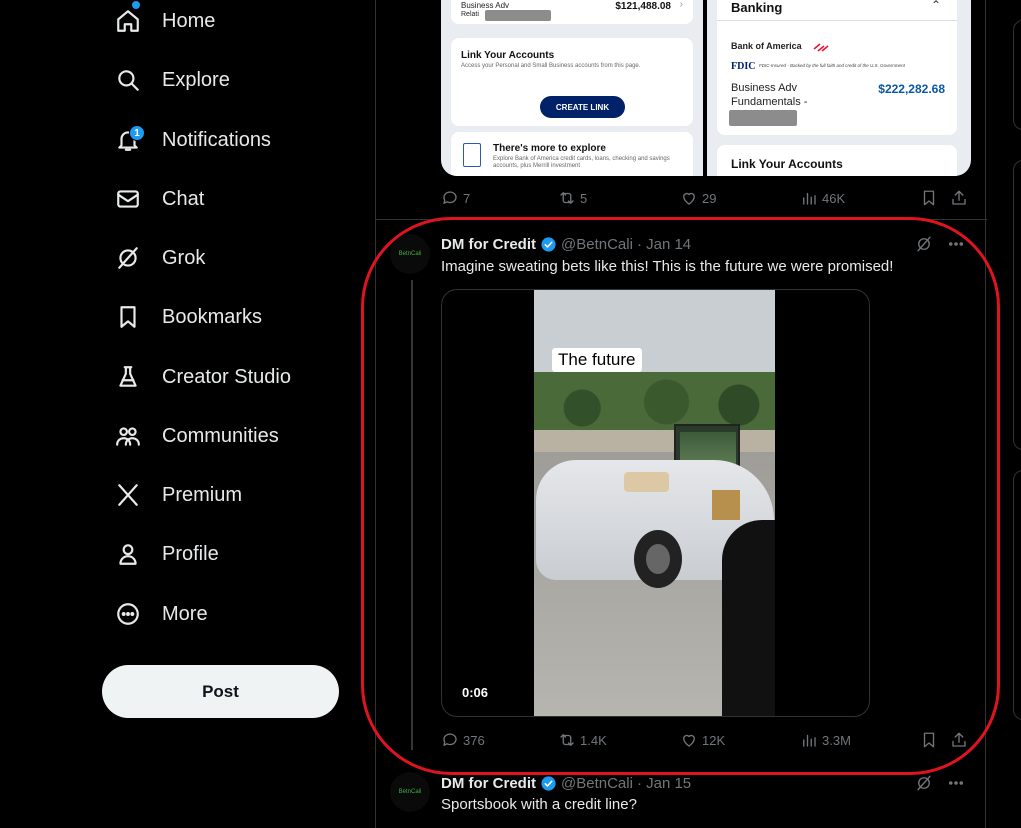 The height and width of the screenshot is (828, 1021). What do you see at coordinates (184, 257) in the screenshot?
I see `sidebar-item-label: Grok` at bounding box center [184, 257].